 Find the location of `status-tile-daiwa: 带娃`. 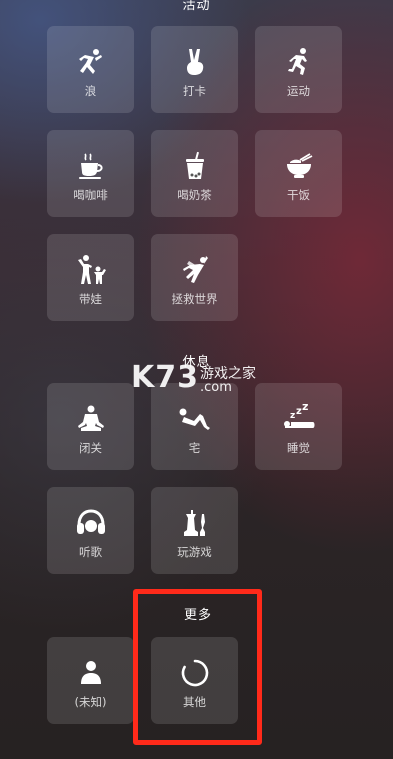

status-tile-daiwa: 带娃 is located at coordinates (90, 277).